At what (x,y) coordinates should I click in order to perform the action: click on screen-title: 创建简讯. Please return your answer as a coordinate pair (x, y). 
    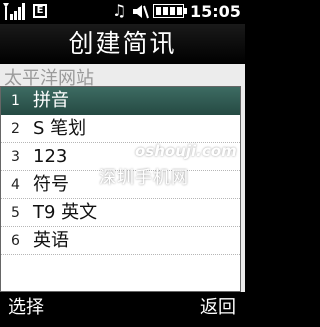
    Looking at the image, I should click on (122, 43).